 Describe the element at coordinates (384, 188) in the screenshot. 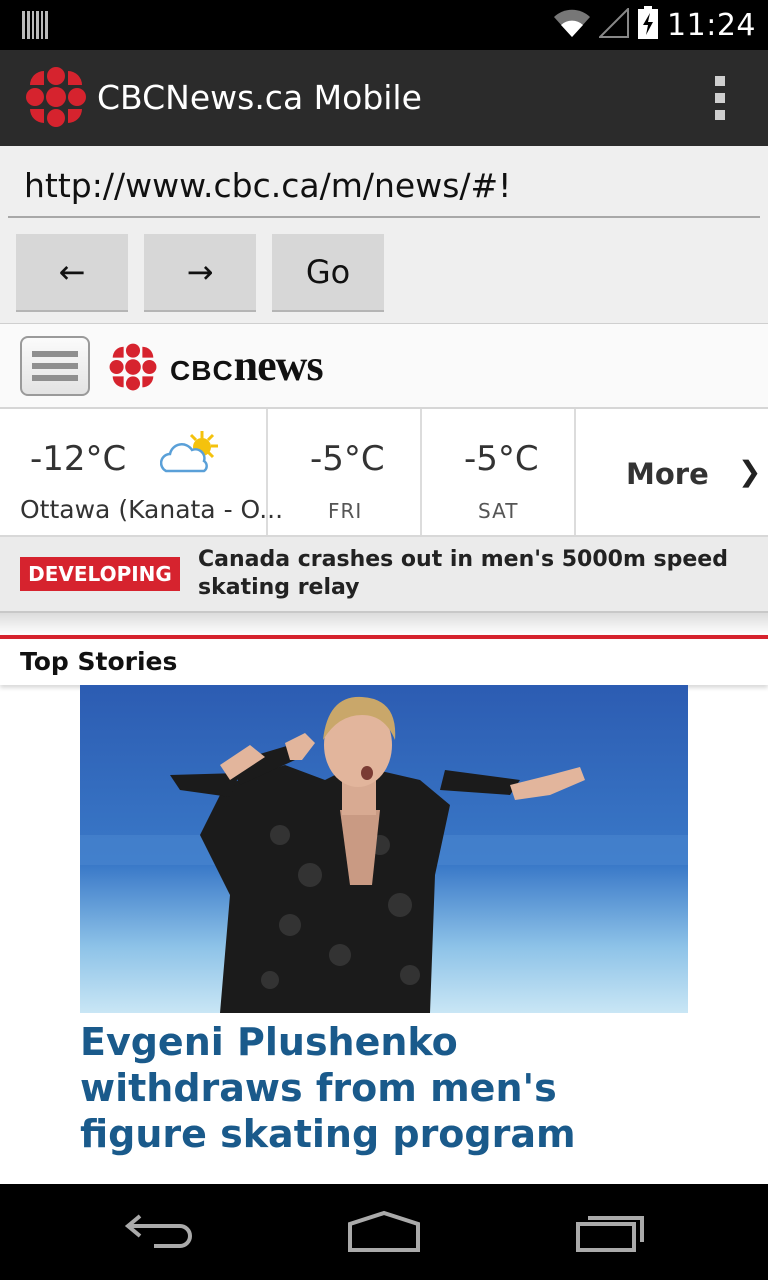

I see `url-input: http://www.cbc.ca/m/news/#!` at that location.